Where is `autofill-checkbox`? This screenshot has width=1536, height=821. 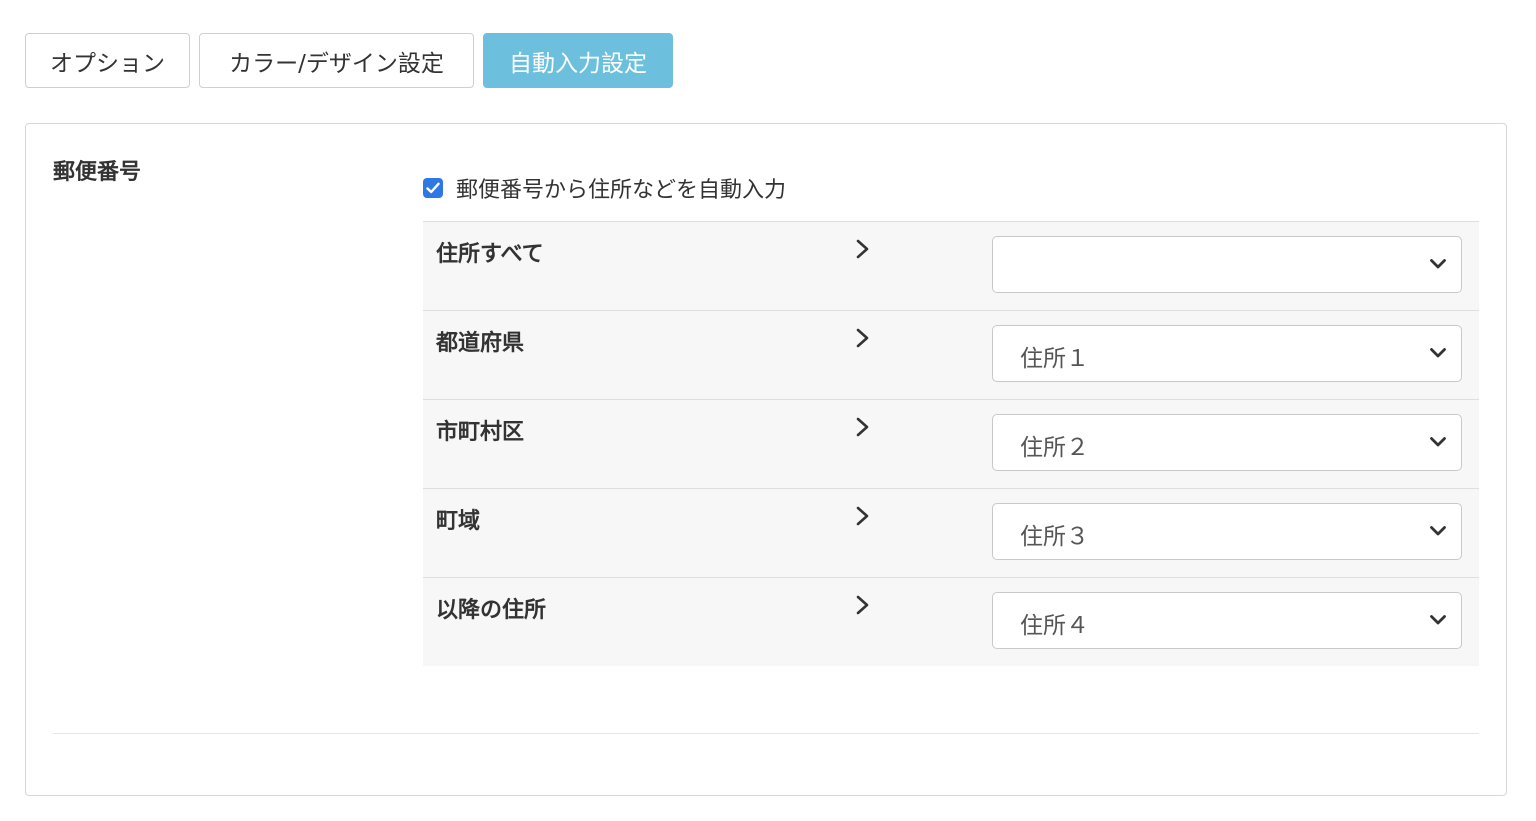 autofill-checkbox is located at coordinates (433, 188).